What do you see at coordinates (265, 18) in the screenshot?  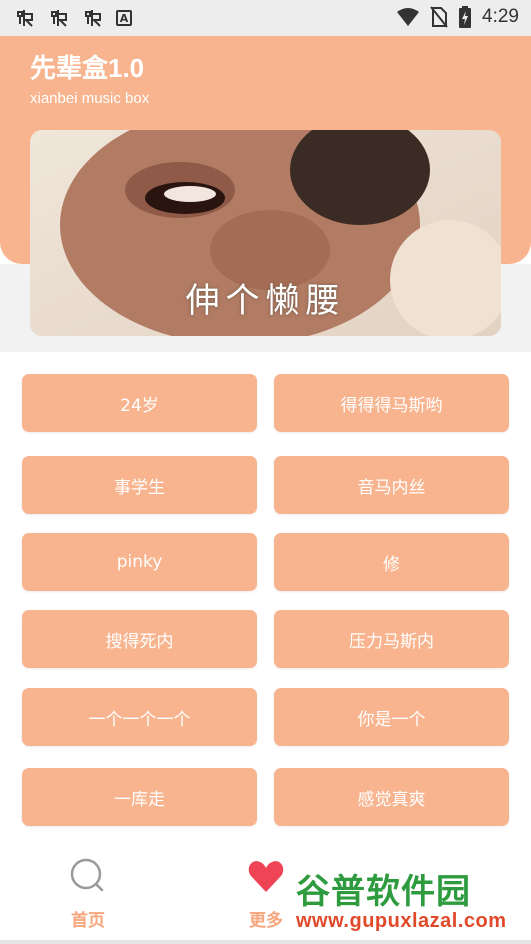 I see `status-bar: A 4:29` at bounding box center [265, 18].